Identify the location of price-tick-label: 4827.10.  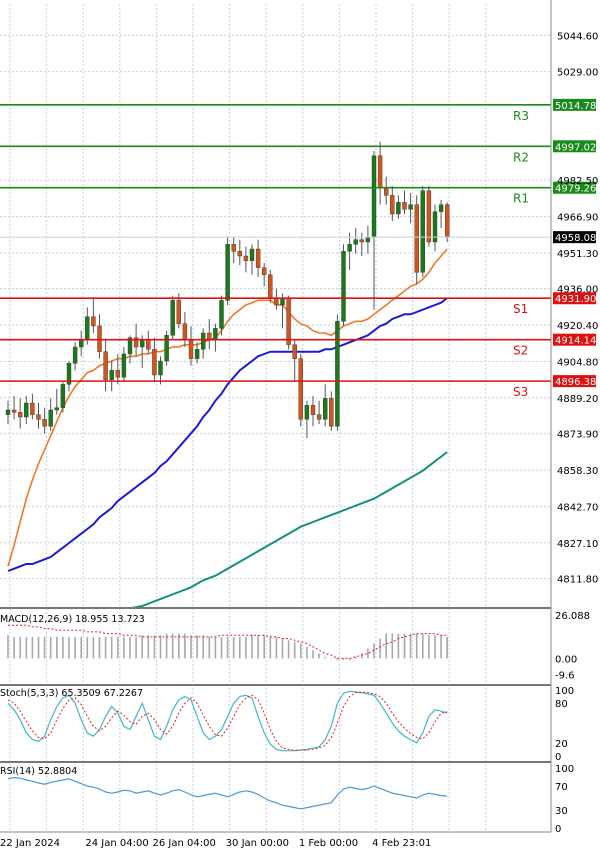
(577, 544).